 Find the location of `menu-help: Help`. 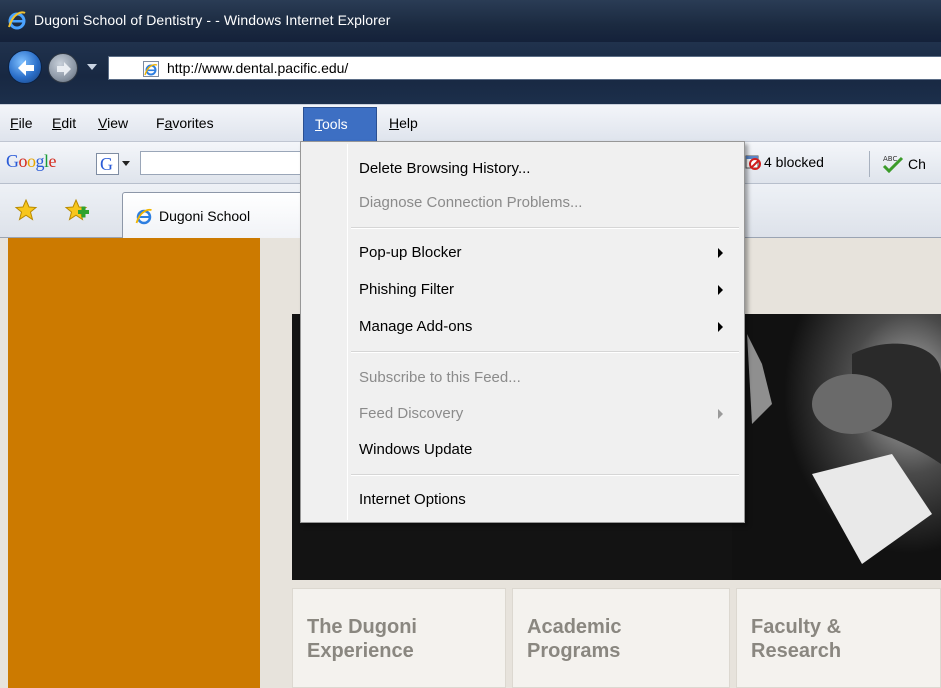

menu-help: Help is located at coordinates (403, 123).